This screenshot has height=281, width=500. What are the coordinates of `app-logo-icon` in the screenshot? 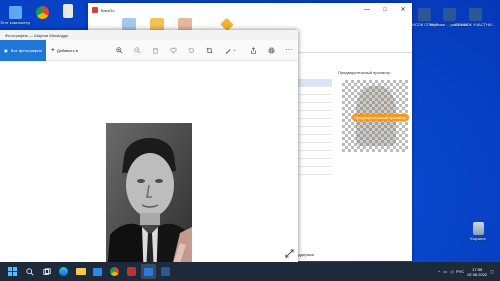 It's located at (95, 10).